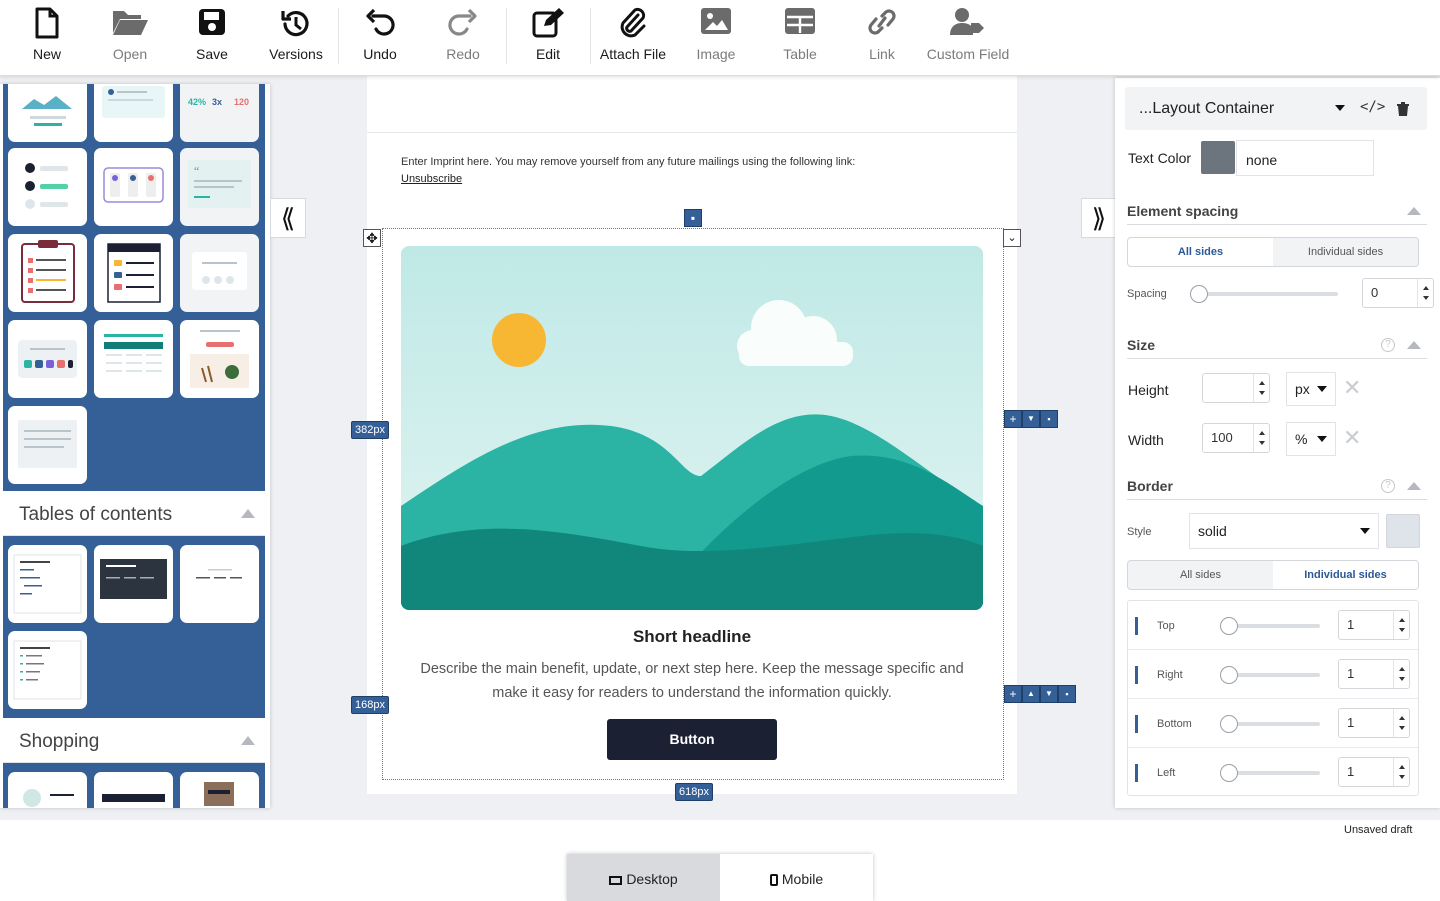 The height and width of the screenshot is (901, 1440). What do you see at coordinates (1264, 294) in the screenshot?
I see `spacing-slider` at bounding box center [1264, 294].